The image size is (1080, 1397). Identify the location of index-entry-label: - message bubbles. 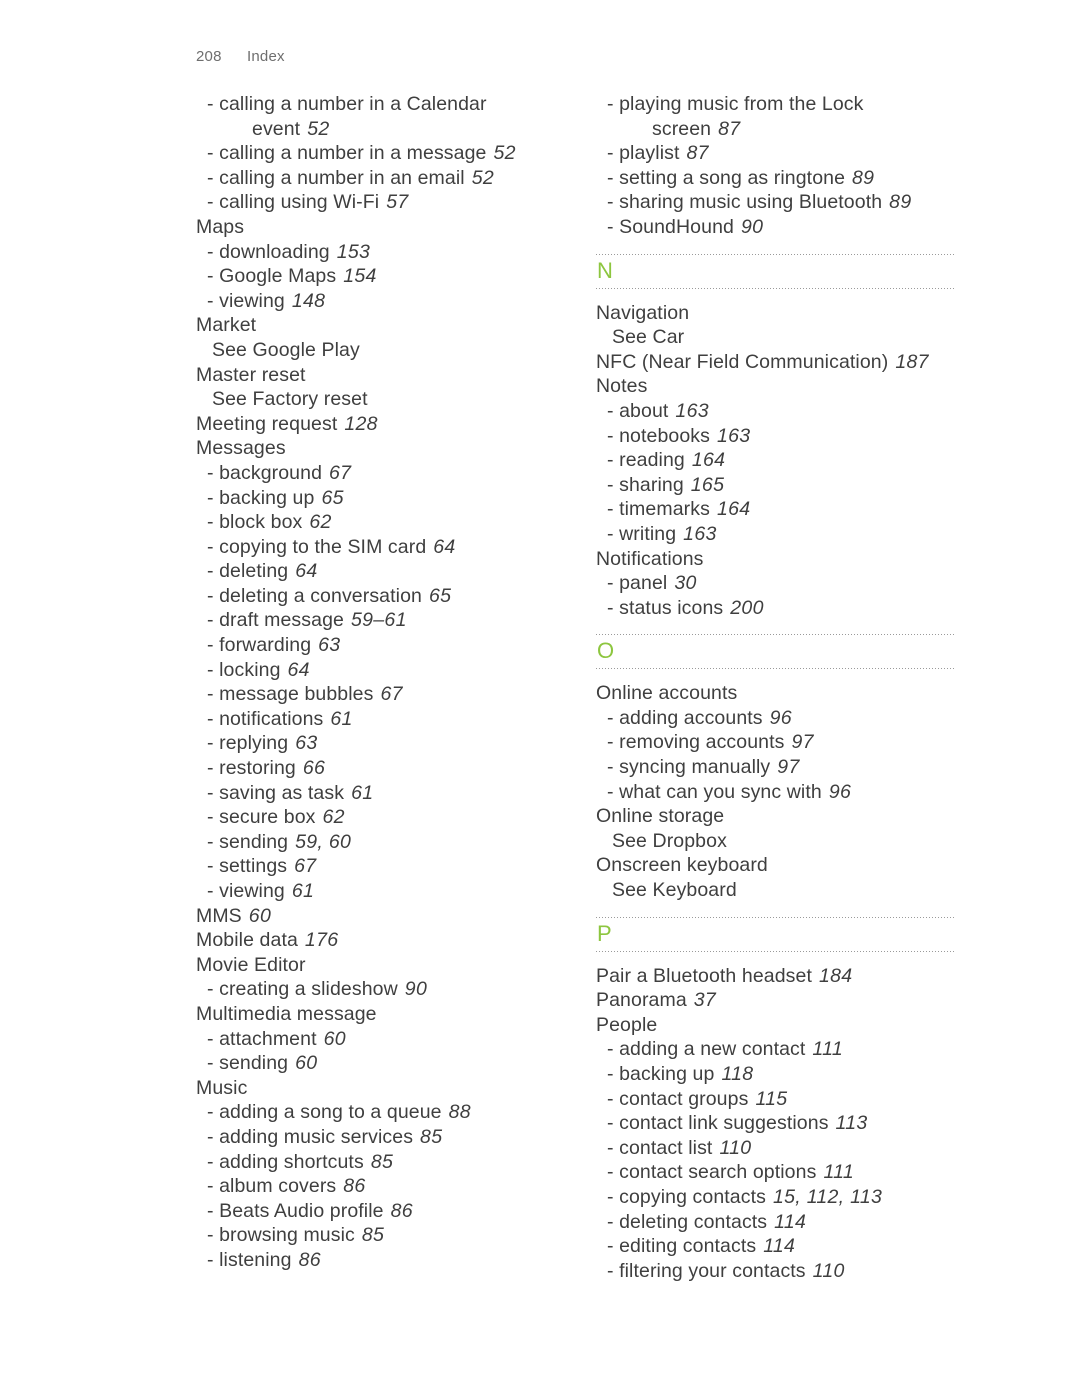
(290, 694).